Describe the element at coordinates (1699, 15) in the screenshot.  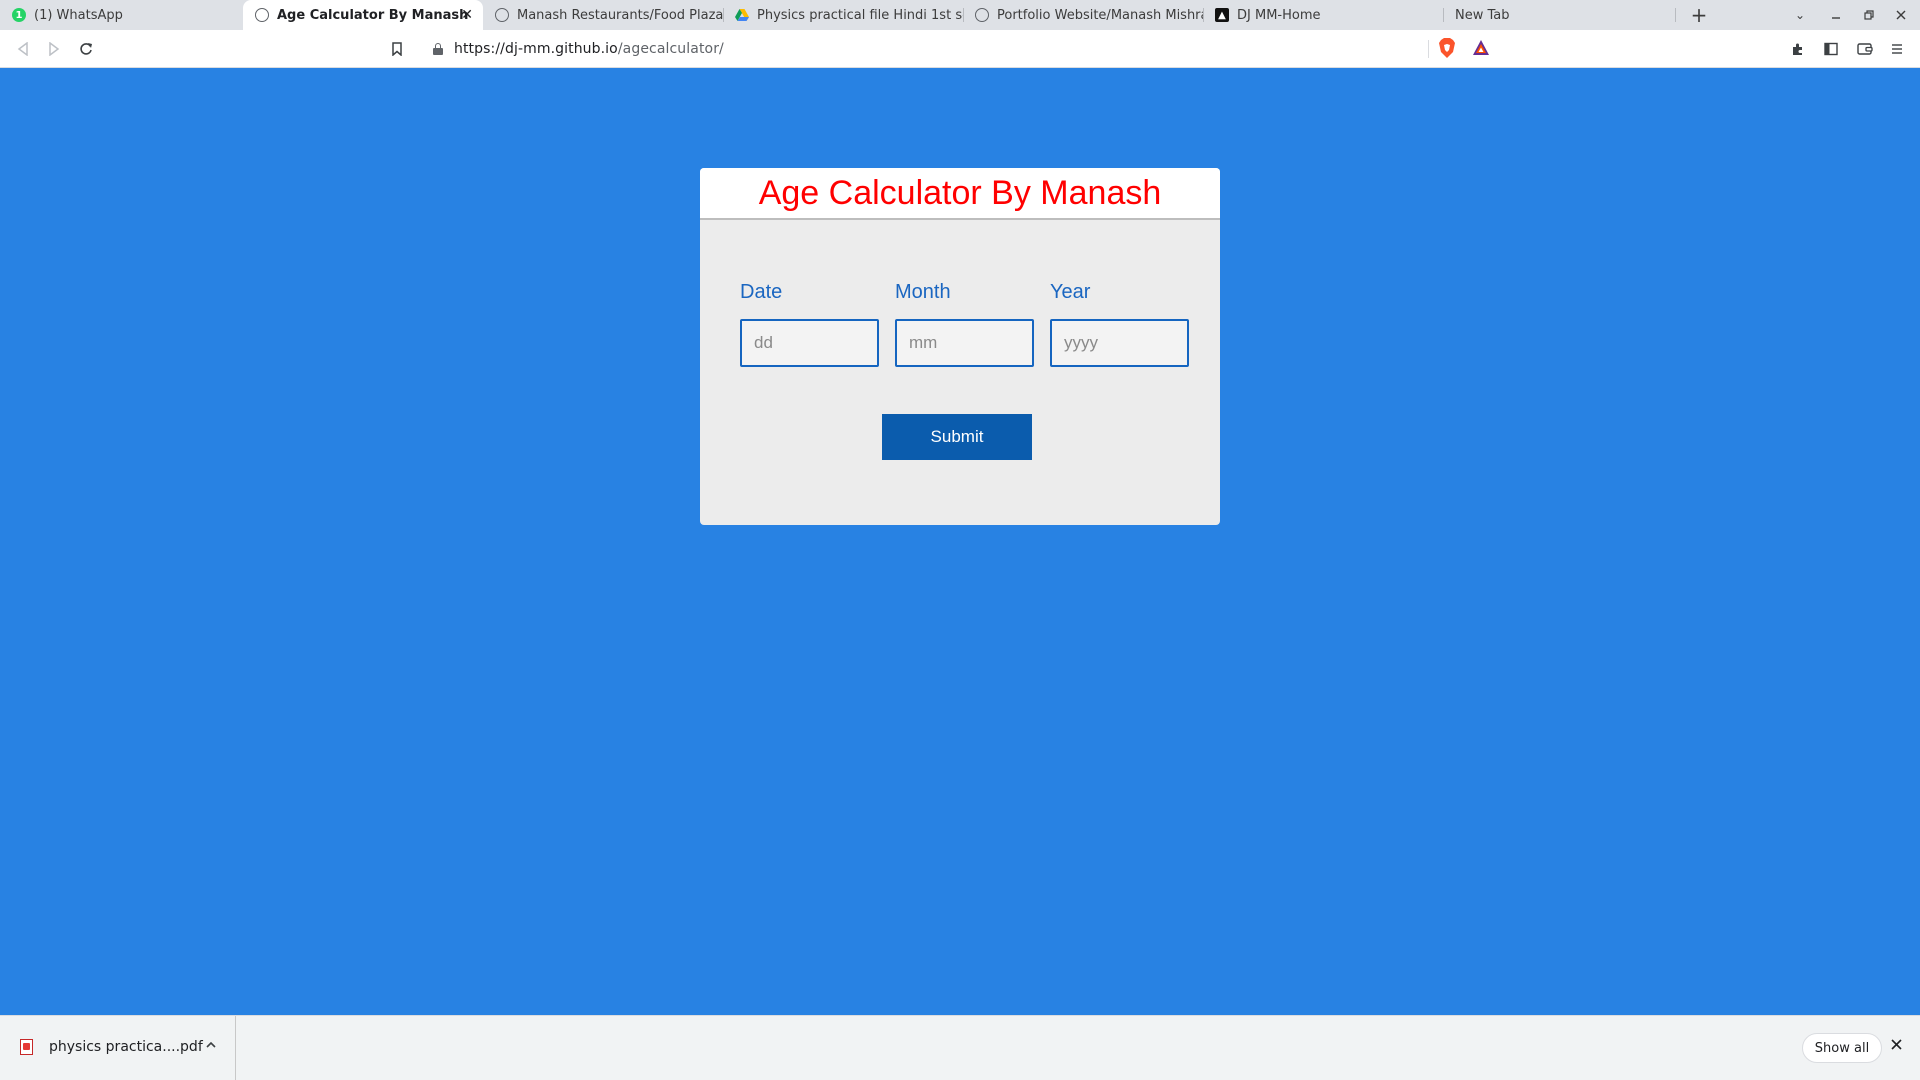
I see `new-tab-button: +` at that location.